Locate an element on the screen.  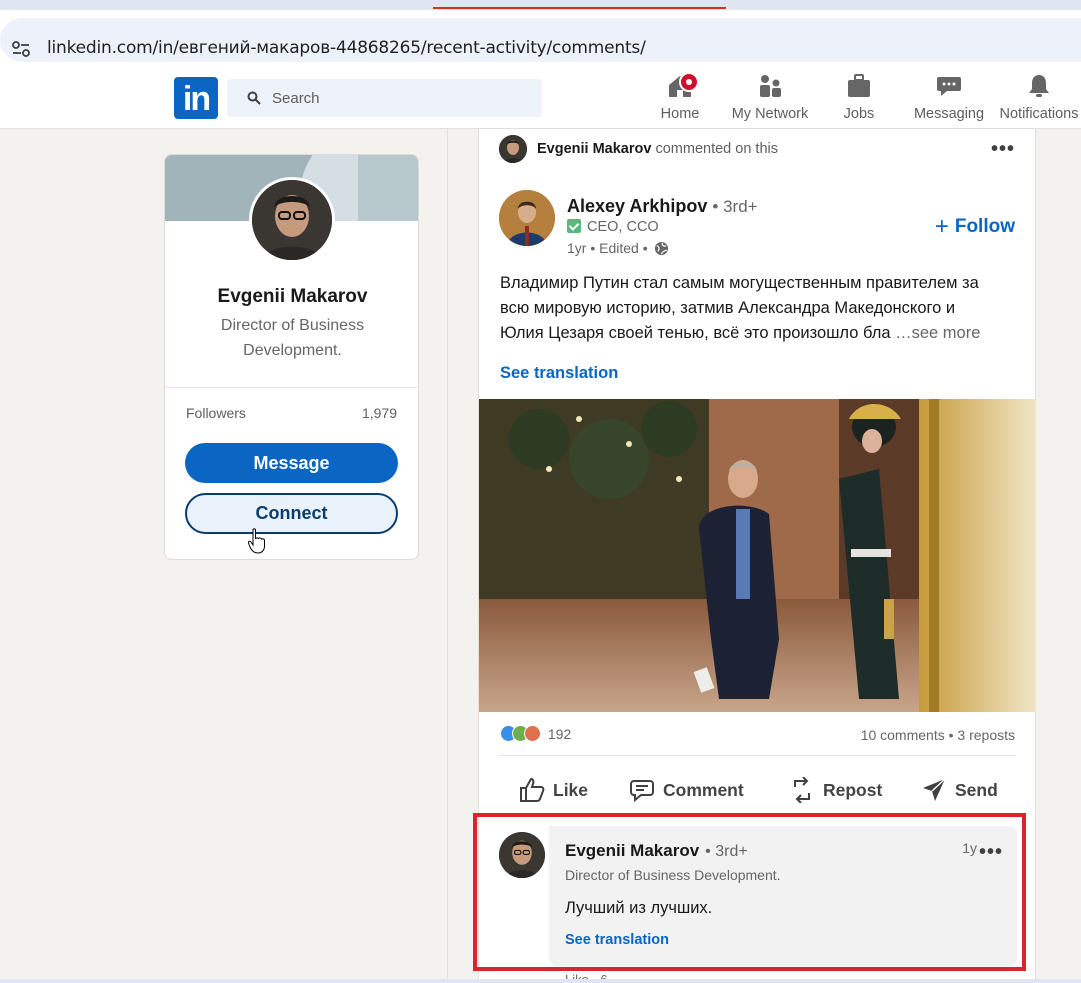
profile-avatar is located at coordinates (292, 220).